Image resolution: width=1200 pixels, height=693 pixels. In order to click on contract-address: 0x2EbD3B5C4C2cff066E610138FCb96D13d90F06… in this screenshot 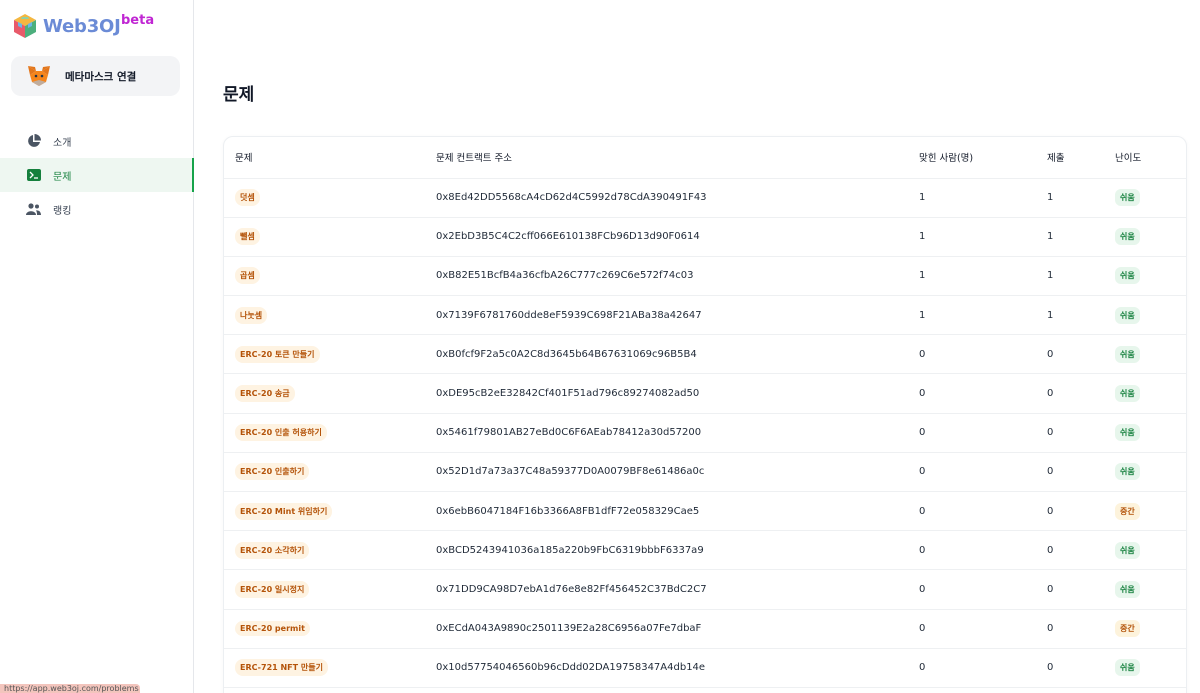, I will do `click(677, 237)`.